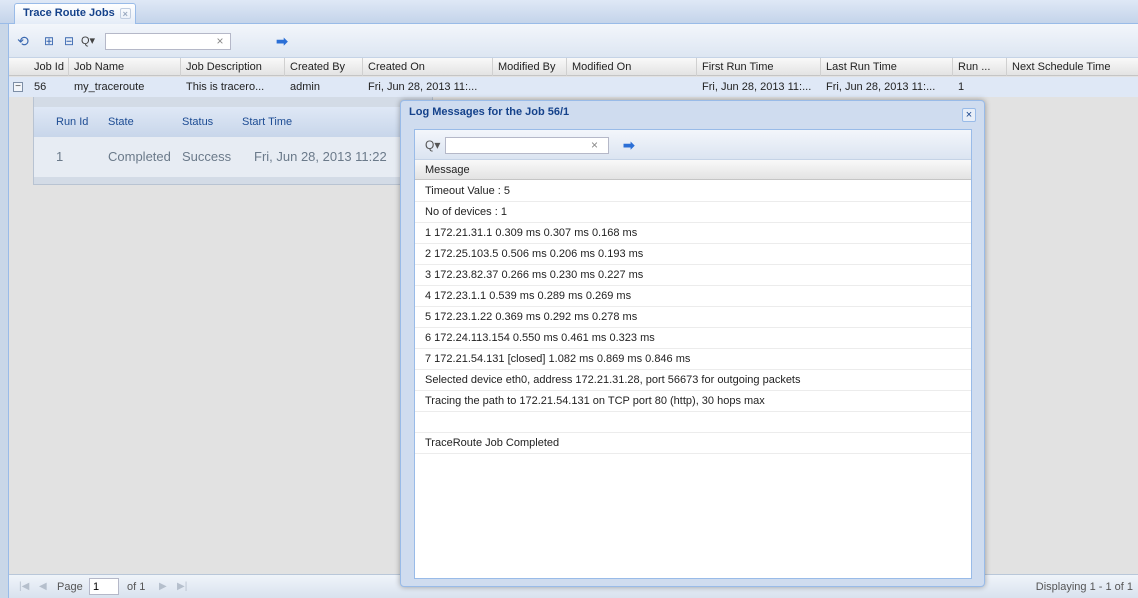  I want to click on col-created-by: Created By, so click(324, 67).